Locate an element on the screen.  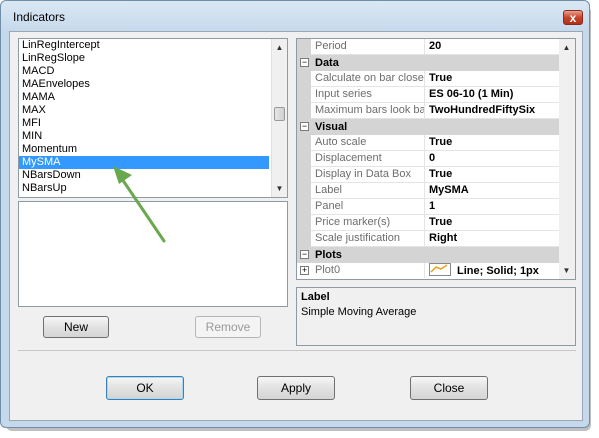
category-visual: − Visual is located at coordinates (428, 127).